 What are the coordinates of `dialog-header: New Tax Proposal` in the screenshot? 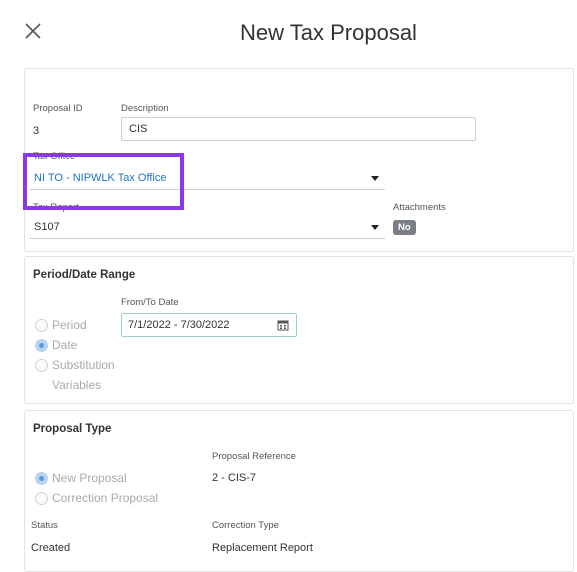 It's located at (288, 32).